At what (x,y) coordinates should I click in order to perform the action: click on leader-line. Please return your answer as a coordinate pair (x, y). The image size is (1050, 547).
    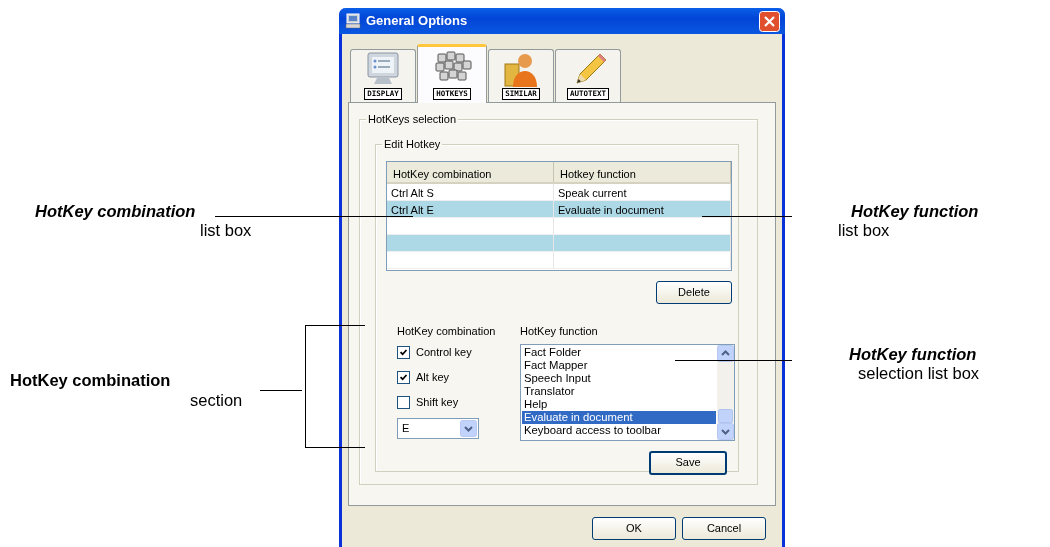
    Looking at the image, I should click on (281, 390).